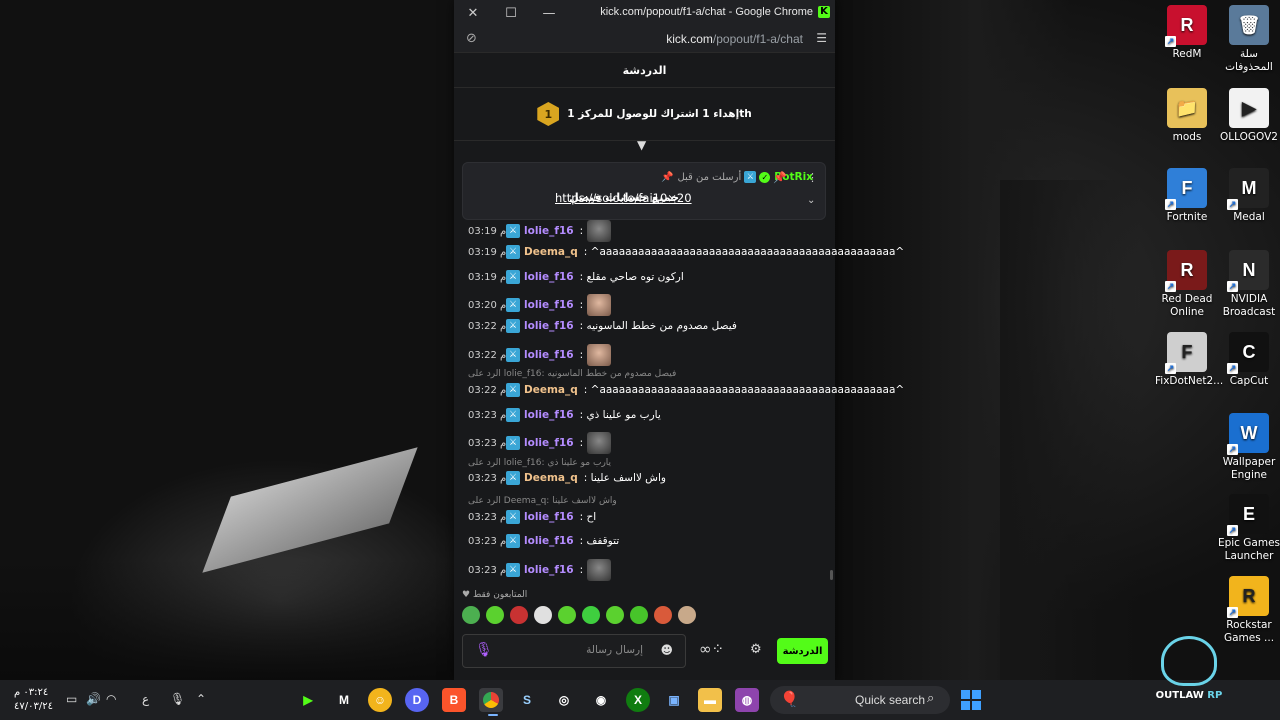 The image size is (1280, 720). I want to click on reply-reference: الرد على Deema_q: واش لااسف علينا, so click(542, 501).